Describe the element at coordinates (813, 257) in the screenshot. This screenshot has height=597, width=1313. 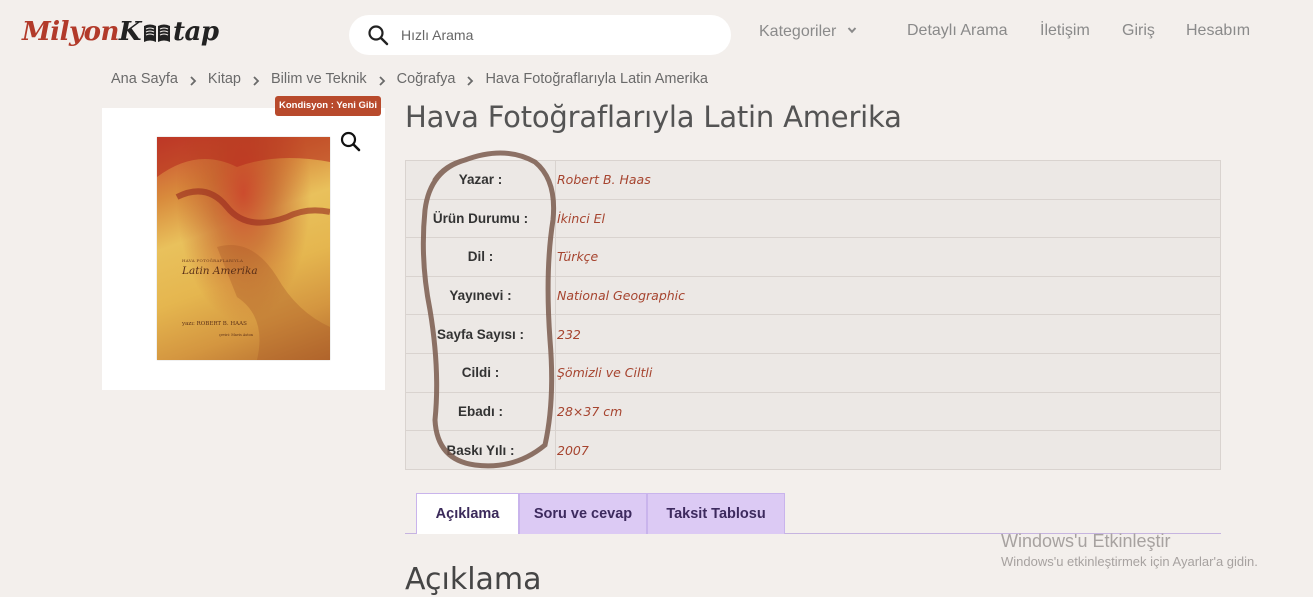
I see `table-row: Dil : Türkçe` at that location.